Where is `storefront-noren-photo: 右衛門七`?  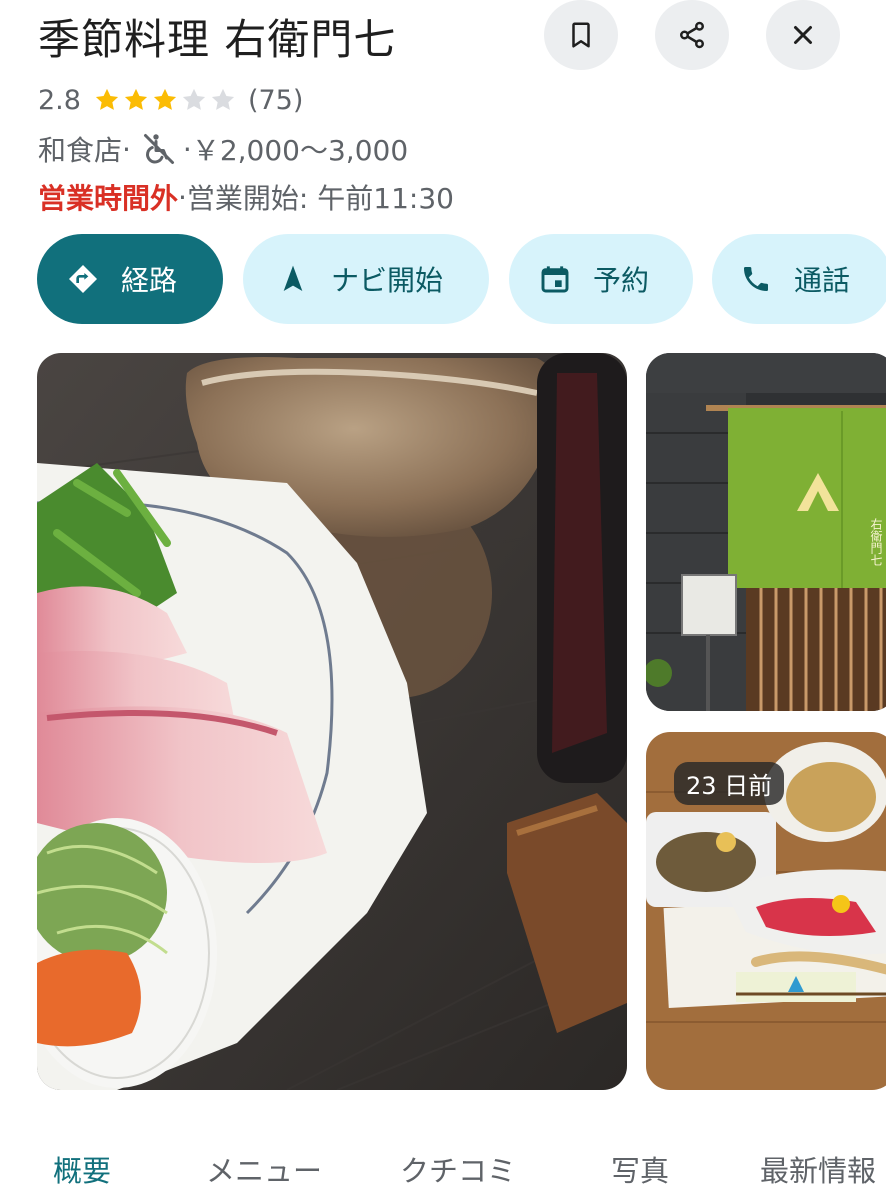 storefront-noren-photo: 右衛門七 is located at coordinates (766, 532).